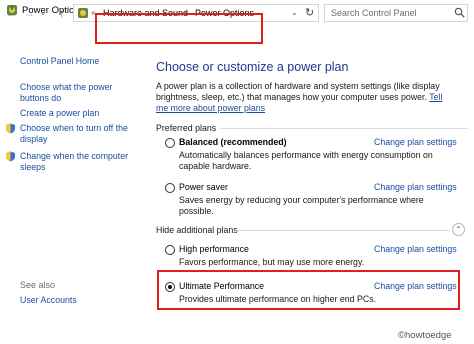 This screenshot has width=474, height=344. Describe the element at coordinates (77, 134) in the screenshot. I see `sidebar-item-turn-off-display: Choose when to turn off the display` at that location.